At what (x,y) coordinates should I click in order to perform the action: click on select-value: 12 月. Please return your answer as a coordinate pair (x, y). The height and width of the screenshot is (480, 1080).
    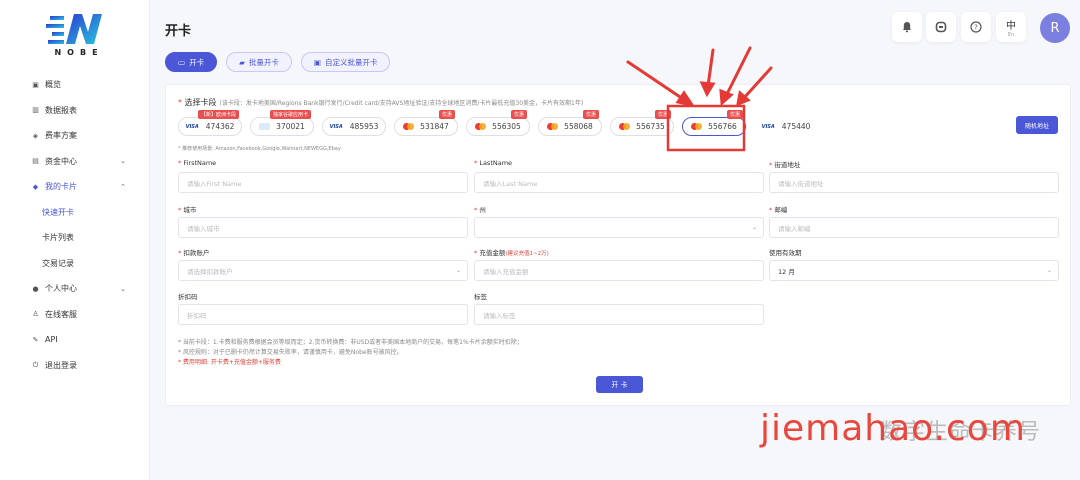
    Looking at the image, I should click on (786, 271).